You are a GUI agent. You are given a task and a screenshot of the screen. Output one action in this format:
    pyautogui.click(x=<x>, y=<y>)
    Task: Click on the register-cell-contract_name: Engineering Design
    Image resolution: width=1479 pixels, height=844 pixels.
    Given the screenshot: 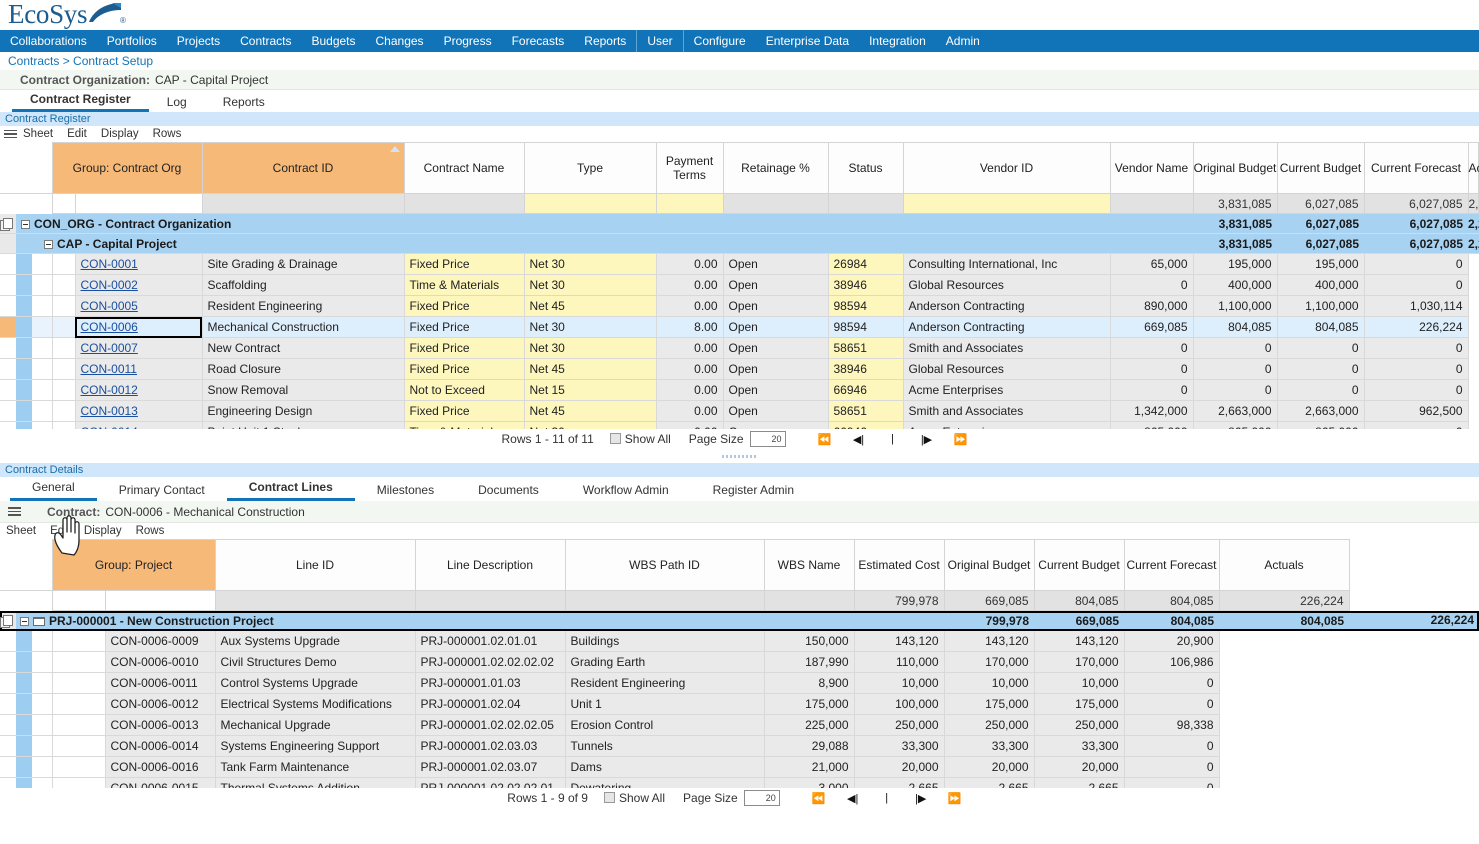 What is the action you would take?
    pyautogui.click(x=303, y=411)
    